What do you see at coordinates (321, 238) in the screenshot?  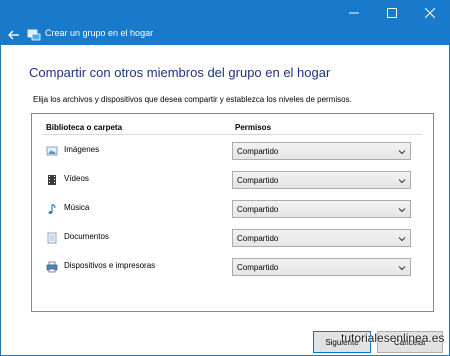 I see `permission-select-documents: Compartido` at bounding box center [321, 238].